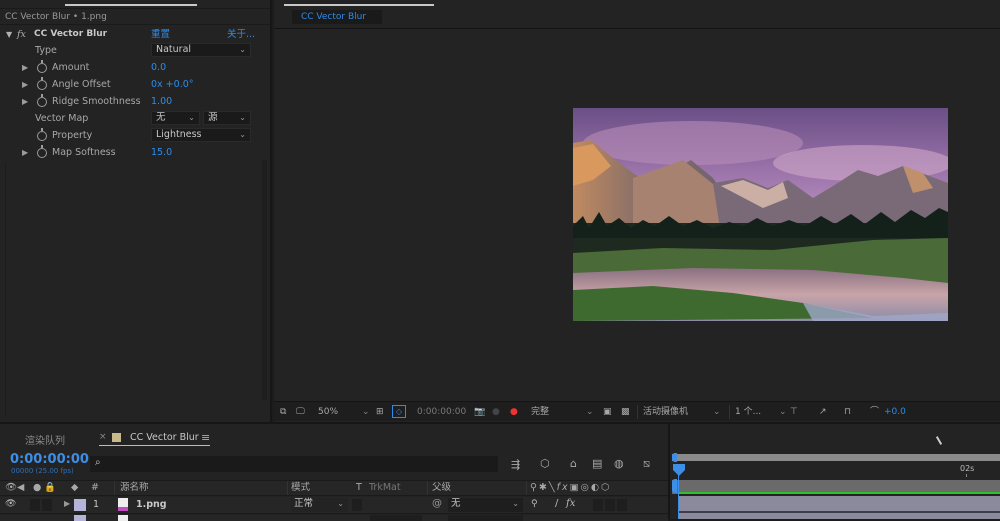 The width and height of the screenshot is (1000, 521). Describe the element at coordinates (346, 412) in the screenshot. I see `zoom-dropdown: 50% ⌄` at that location.